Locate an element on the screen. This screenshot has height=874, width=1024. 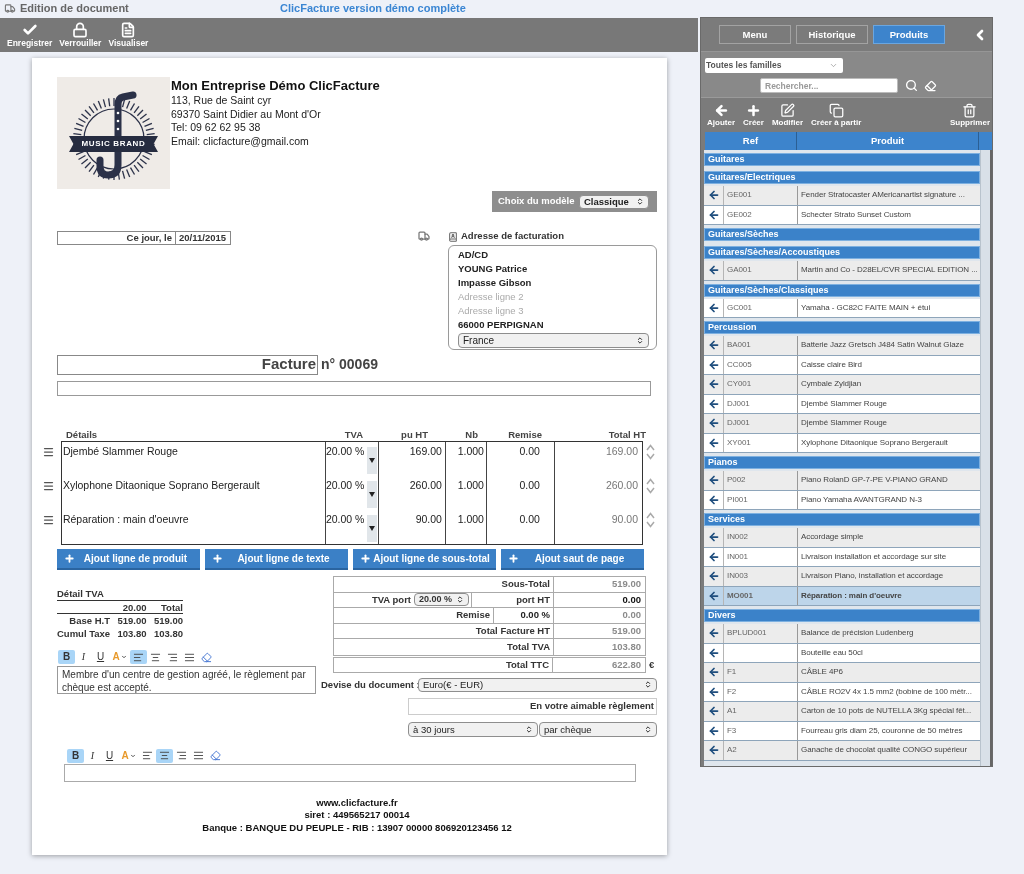
table-cell: Djembé Slammer Rouge is located at coordinates (120, 451).